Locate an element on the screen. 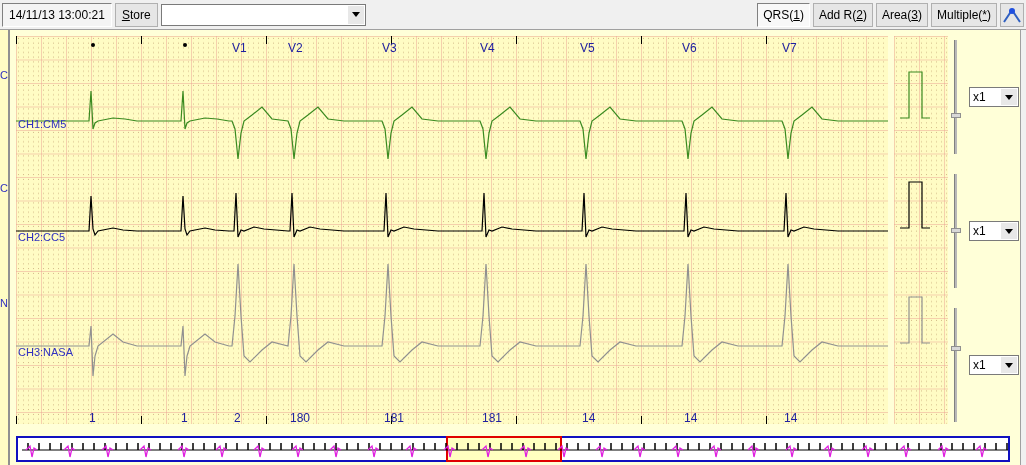  peak-tool-button is located at coordinates (1012, 14).